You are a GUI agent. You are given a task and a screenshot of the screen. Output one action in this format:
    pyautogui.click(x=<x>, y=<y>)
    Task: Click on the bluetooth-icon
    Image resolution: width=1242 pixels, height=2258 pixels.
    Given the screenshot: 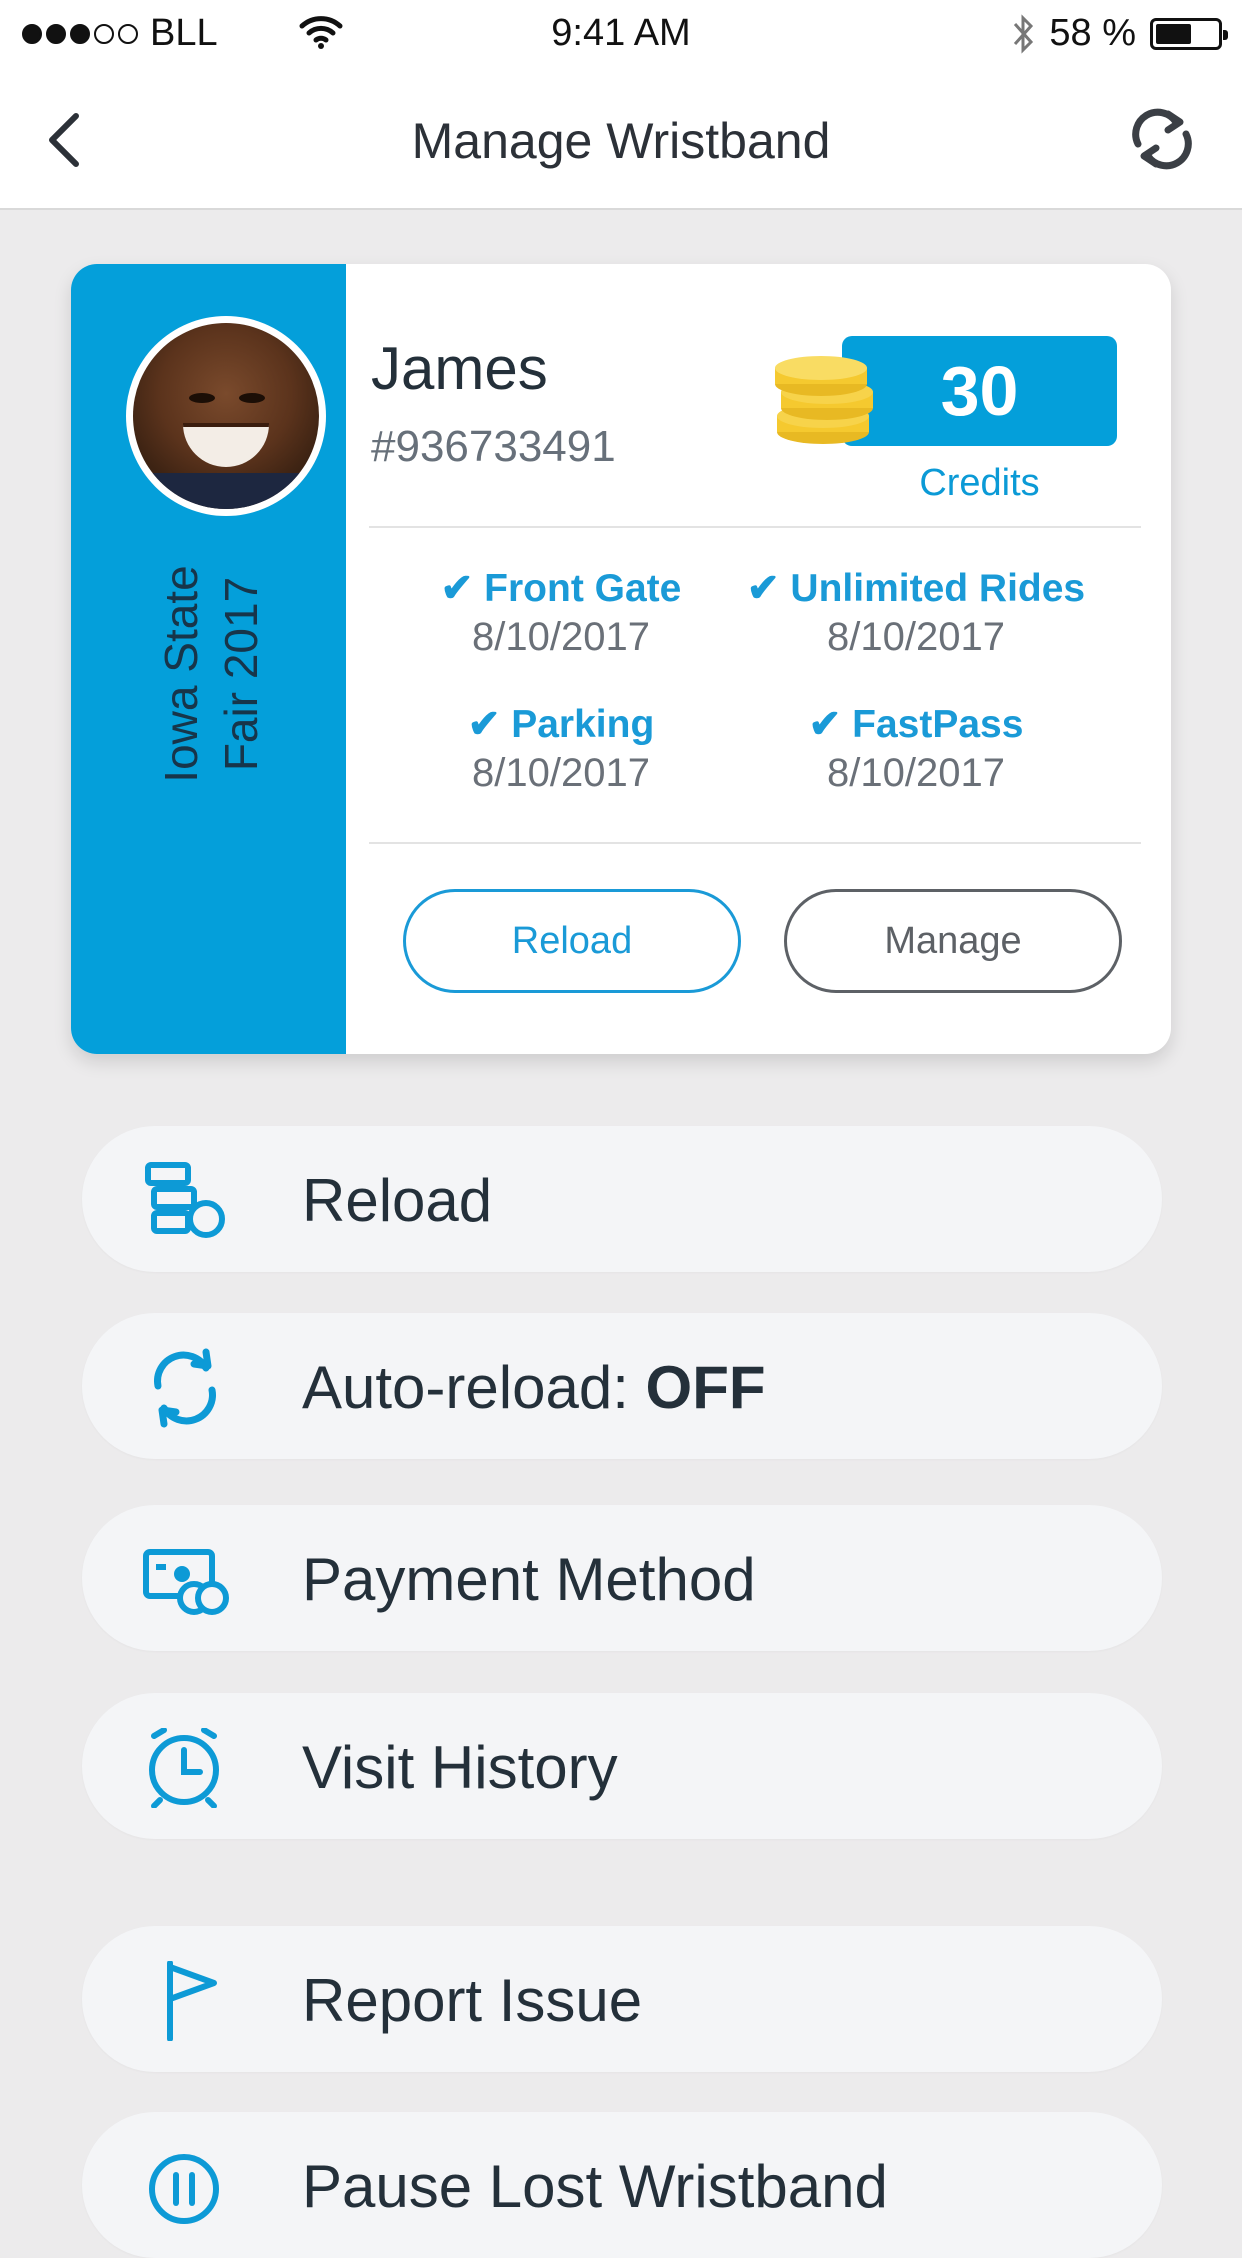 What is the action you would take?
    pyautogui.click(x=1024, y=33)
    